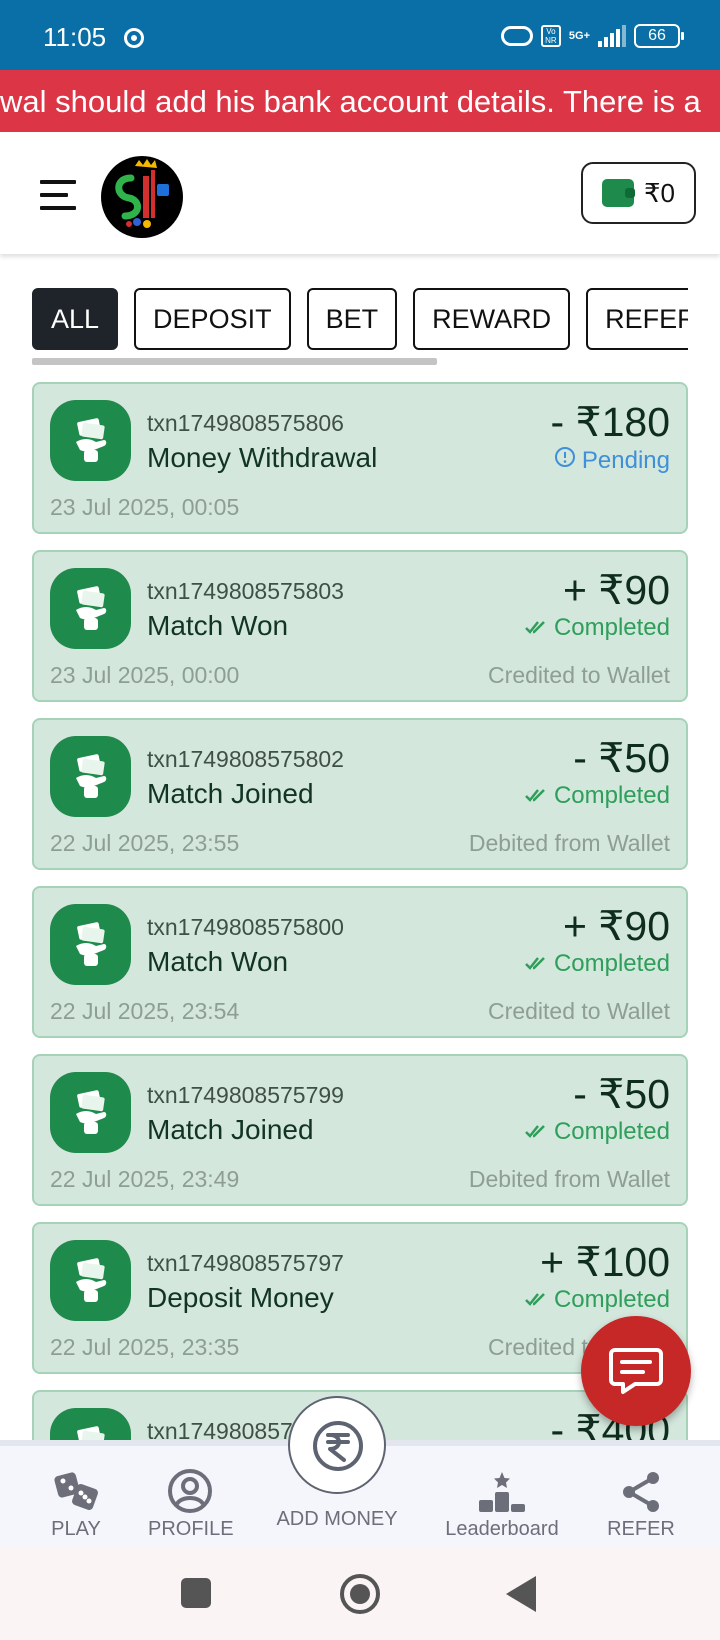  I want to click on wallet-button: ₹0, so click(638, 193).